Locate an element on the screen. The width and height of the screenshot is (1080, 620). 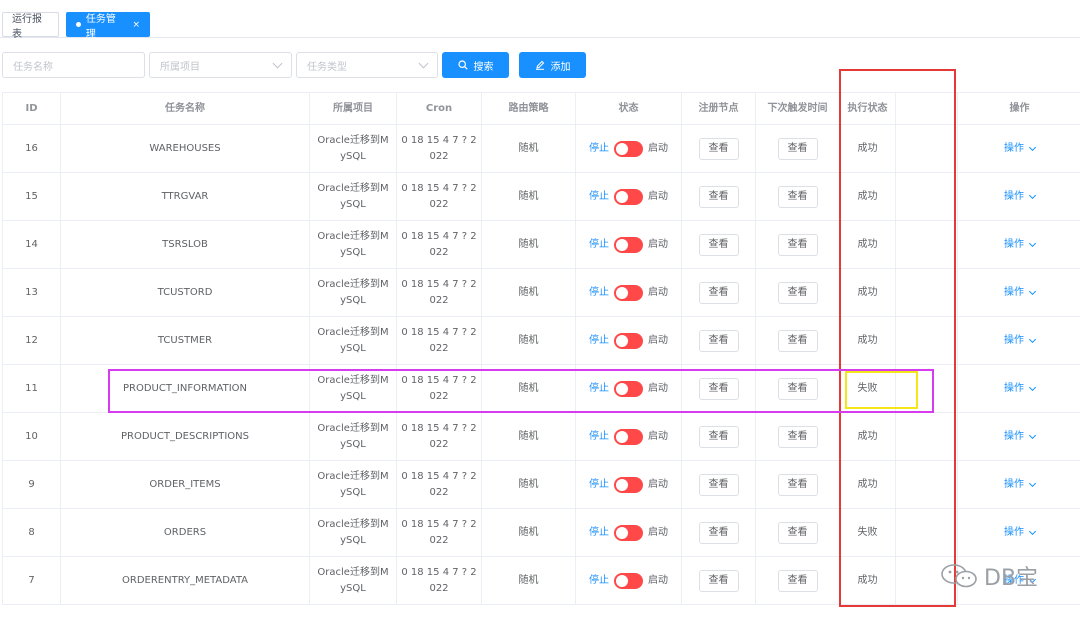
project-select: 所属项目 is located at coordinates (220, 65).